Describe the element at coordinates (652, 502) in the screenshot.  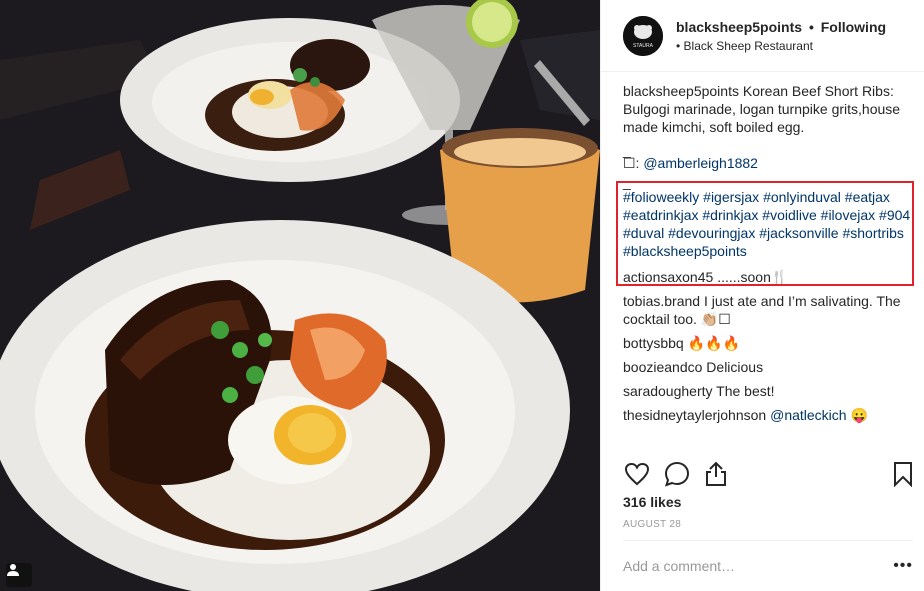
I see `like-count: 316 likes` at that location.